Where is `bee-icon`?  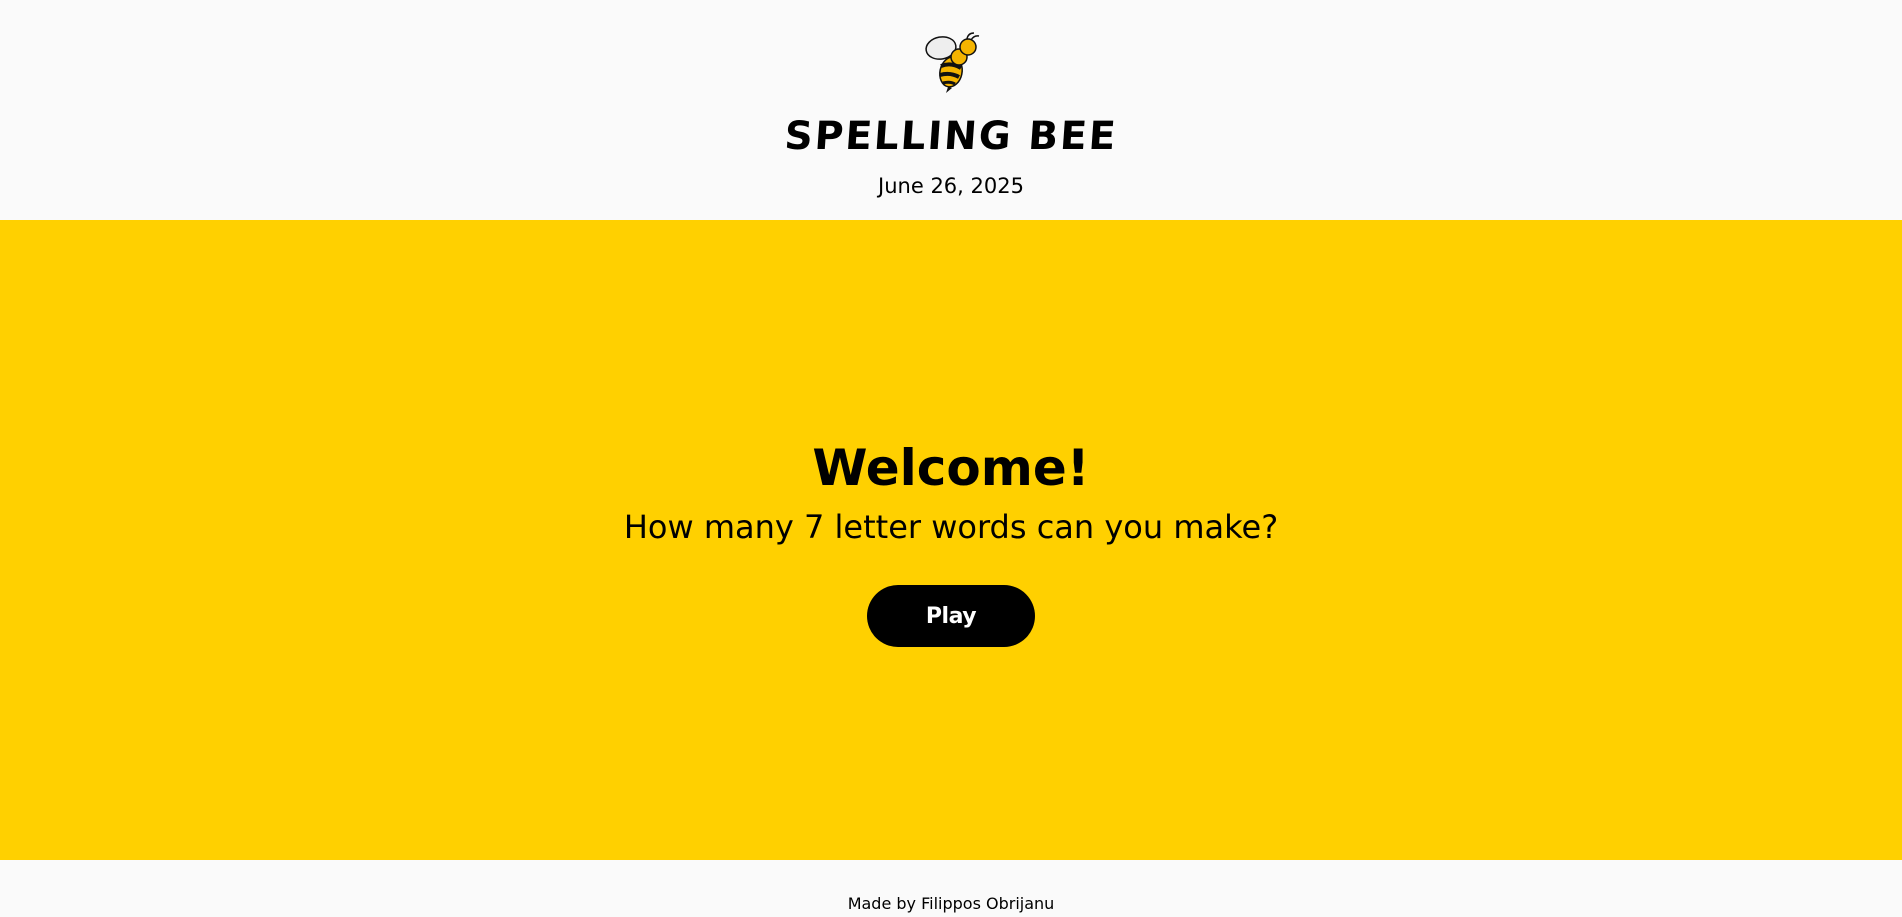 bee-icon is located at coordinates (952, 62).